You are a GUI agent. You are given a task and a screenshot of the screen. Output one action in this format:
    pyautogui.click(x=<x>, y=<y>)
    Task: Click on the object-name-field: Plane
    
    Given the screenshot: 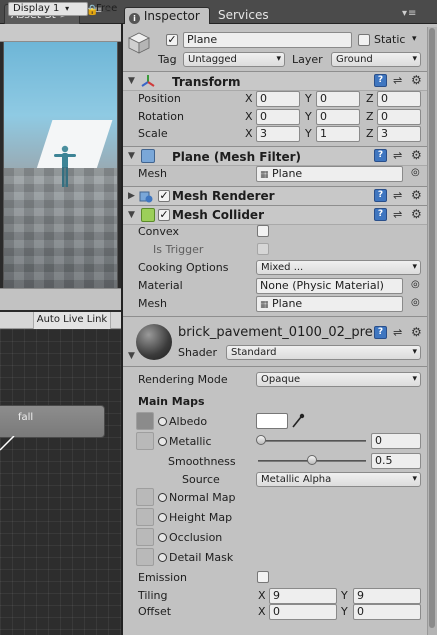 What is the action you would take?
    pyautogui.click(x=267, y=40)
    